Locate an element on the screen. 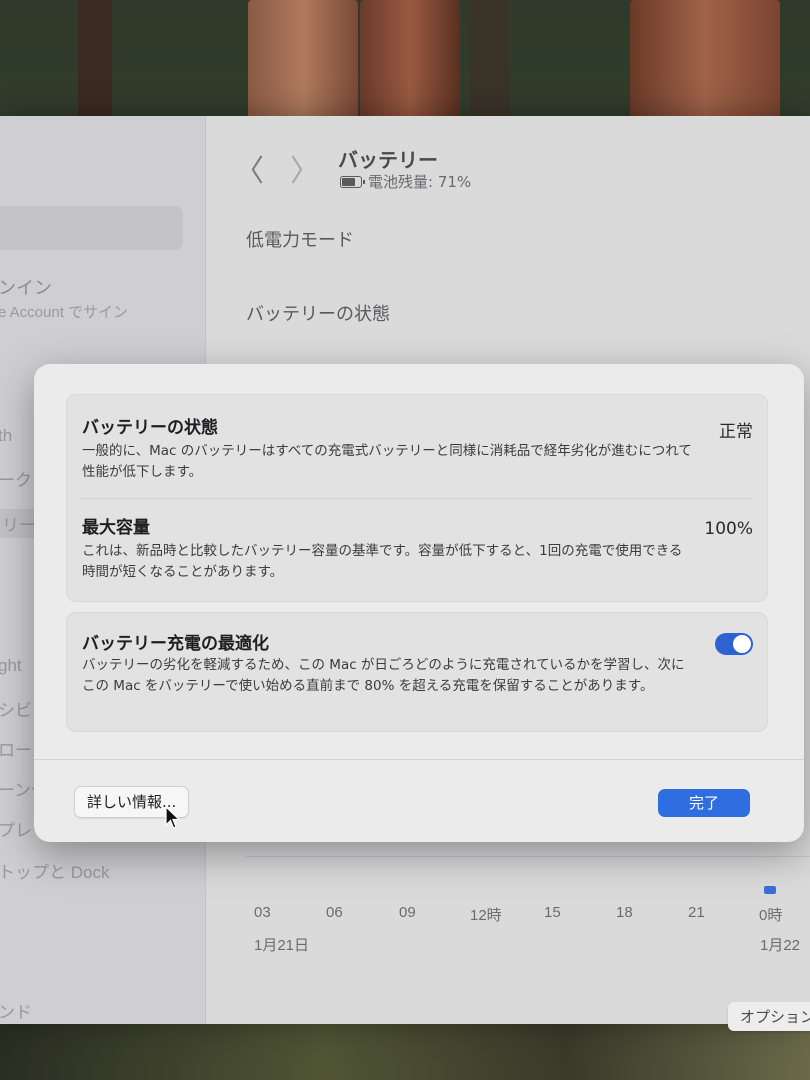 This screenshot has width=810, height=1080. chart-tick-label: 09 is located at coordinates (407, 912).